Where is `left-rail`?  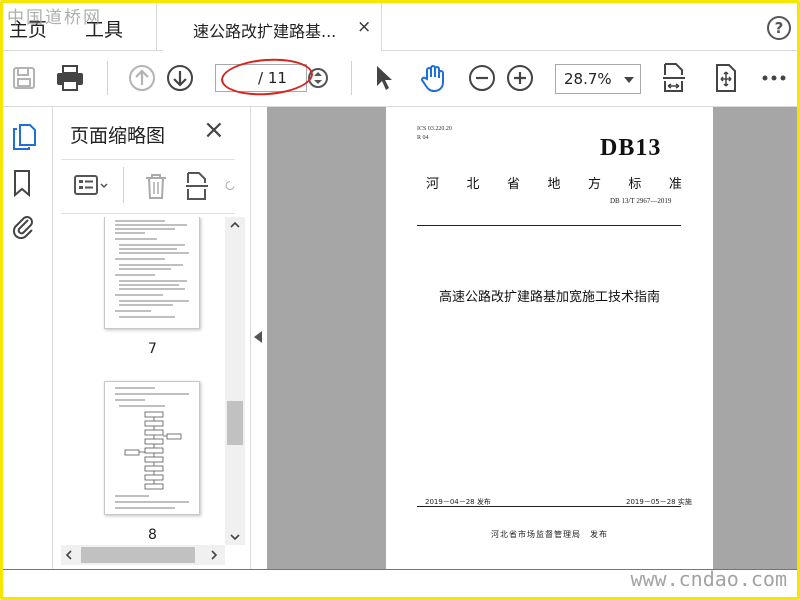 left-rail is located at coordinates (28, 338).